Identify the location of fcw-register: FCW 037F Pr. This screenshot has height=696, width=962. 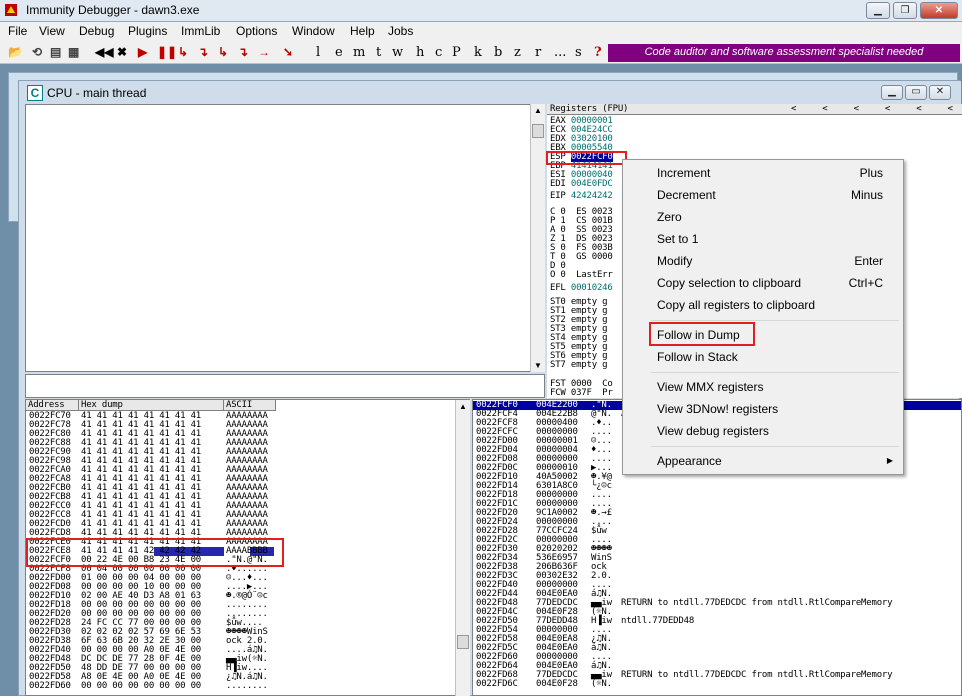
(581, 393).